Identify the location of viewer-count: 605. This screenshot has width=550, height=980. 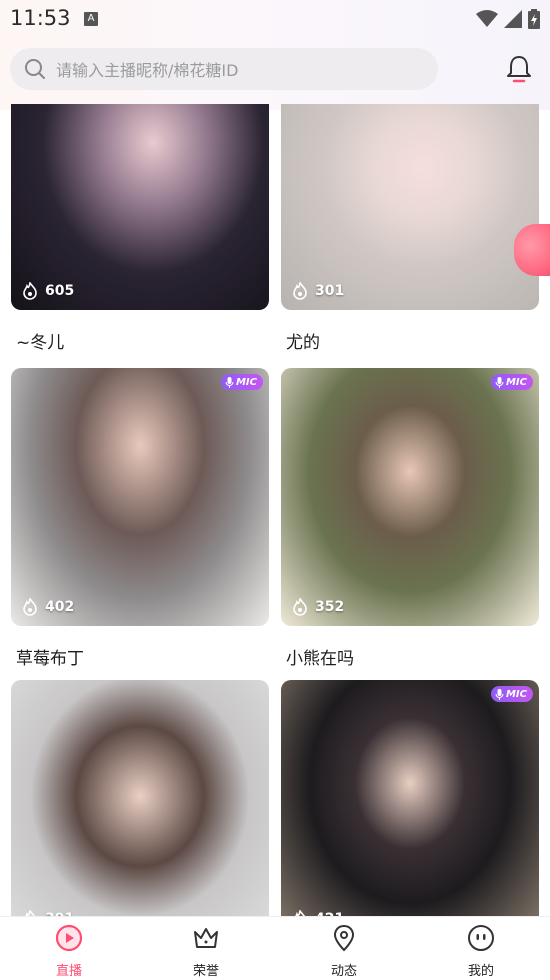
(47, 291).